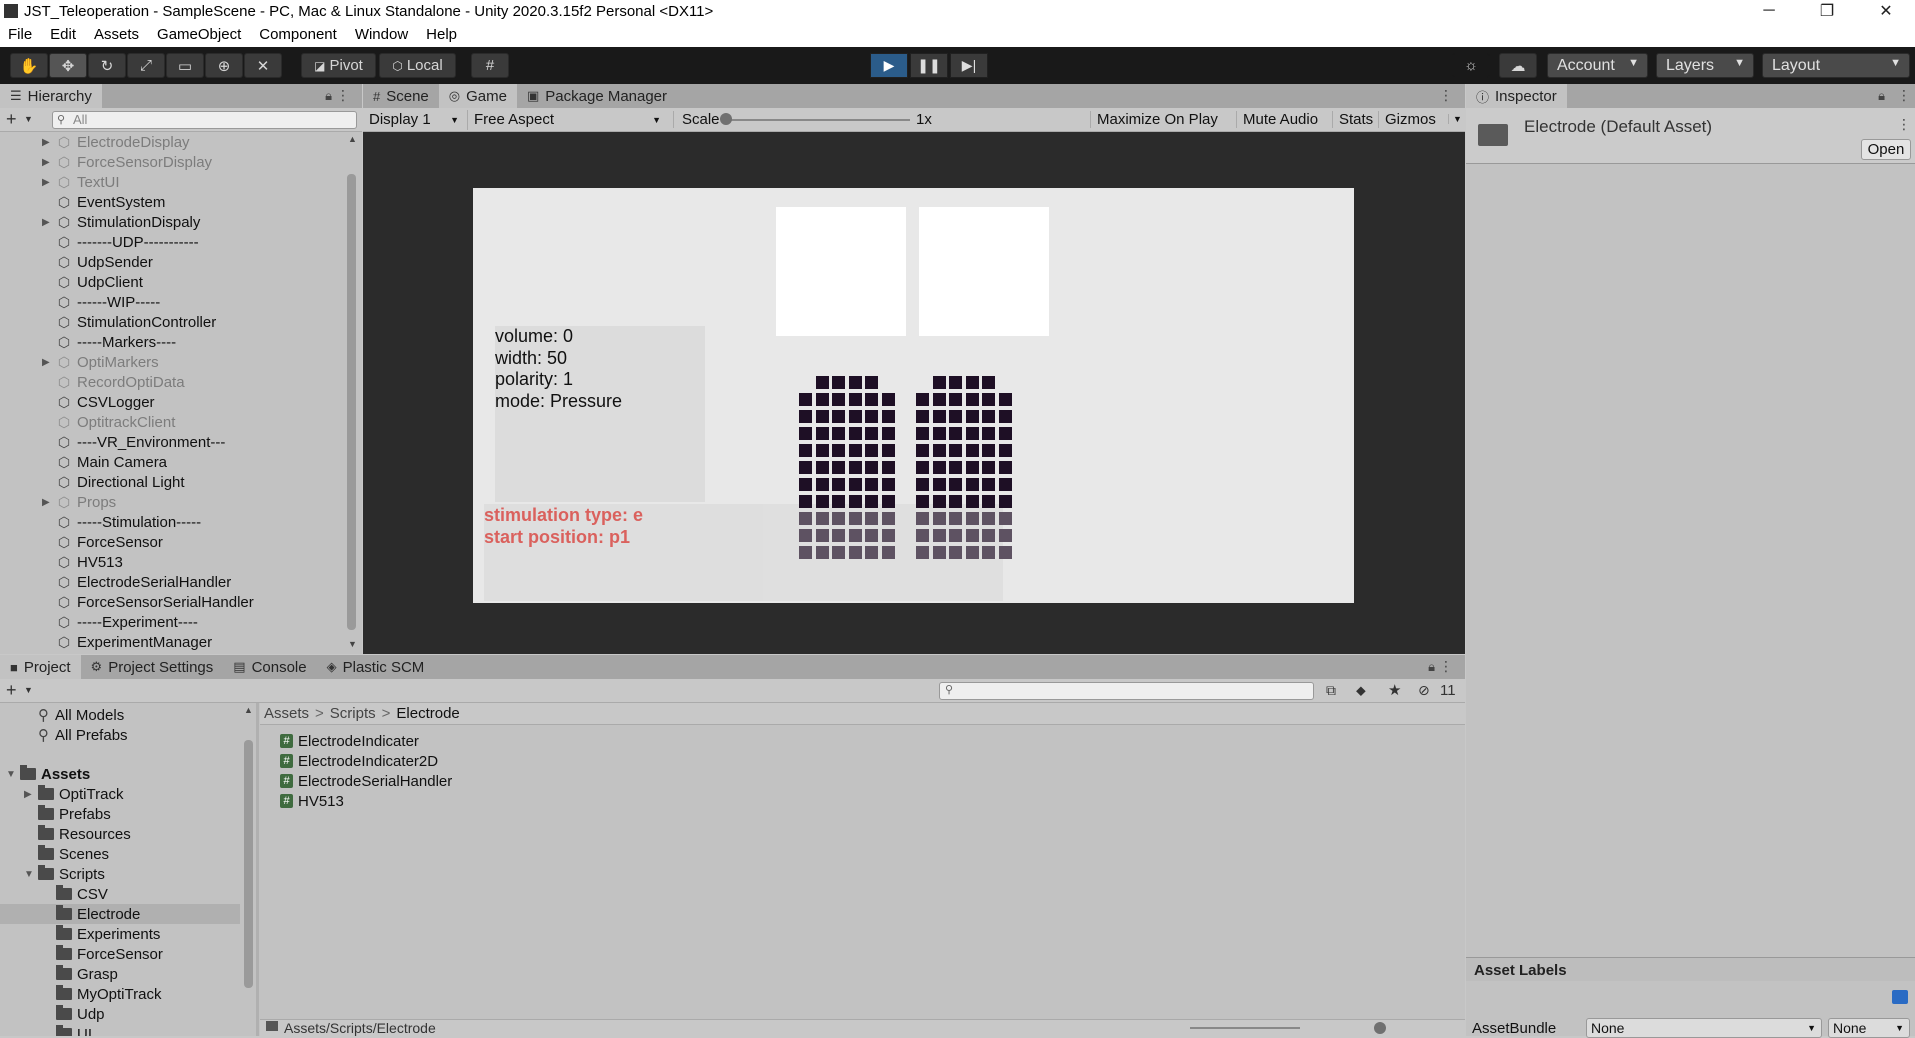  I want to click on project-folder-item: MyOptiTrack, so click(120, 994).